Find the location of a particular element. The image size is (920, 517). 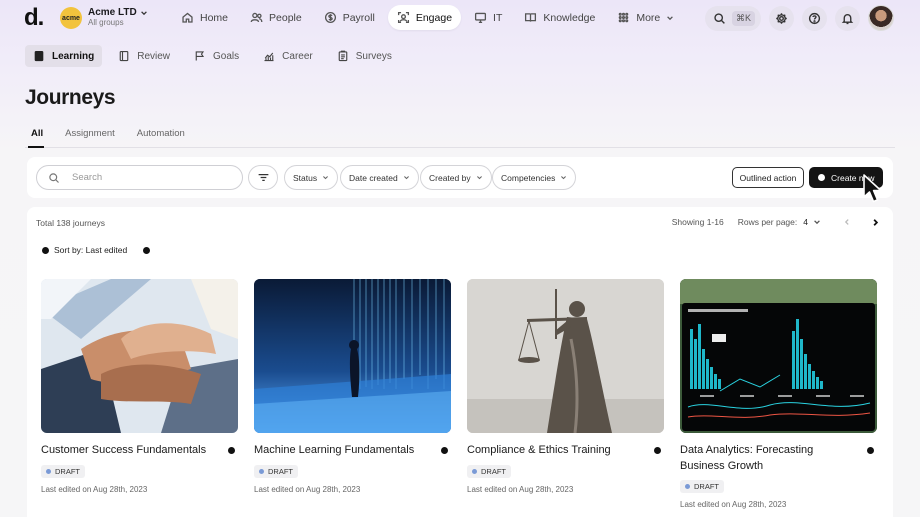

tab-assignment: Assignment is located at coordinates (90, 133).